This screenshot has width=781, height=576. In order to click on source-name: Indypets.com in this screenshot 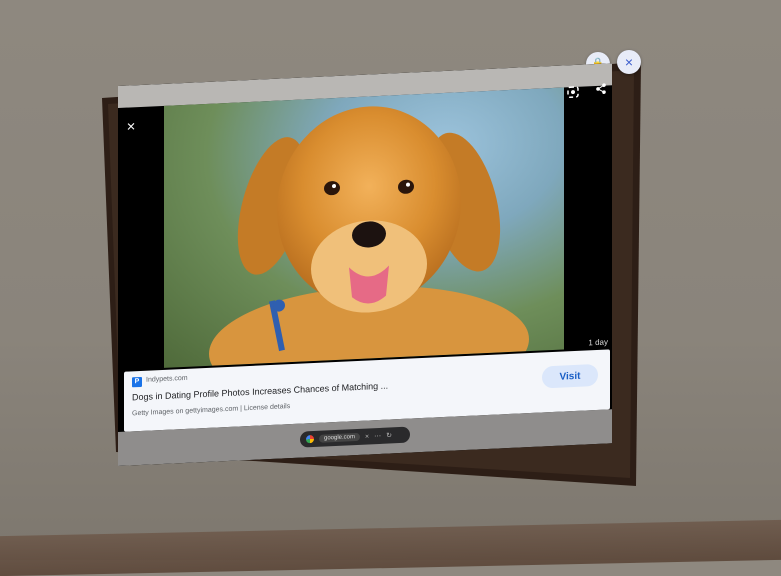, I will do `click(167, 379)`.